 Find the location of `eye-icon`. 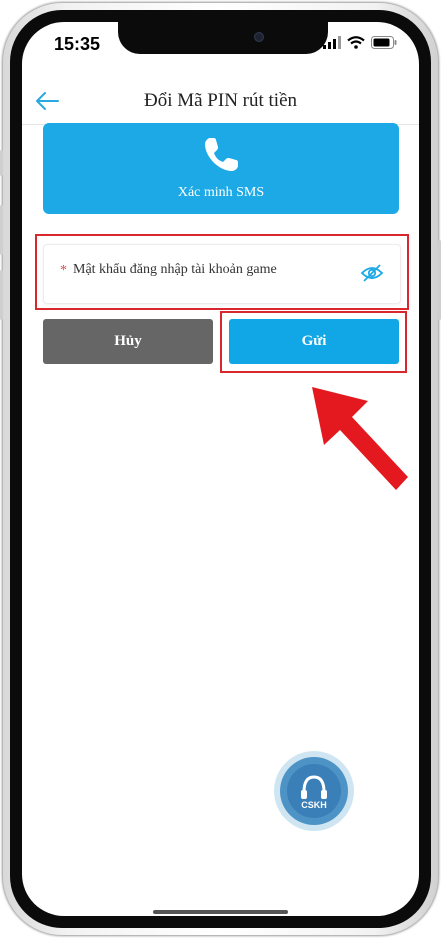

eye-icon is located at coordinates (372, 273).